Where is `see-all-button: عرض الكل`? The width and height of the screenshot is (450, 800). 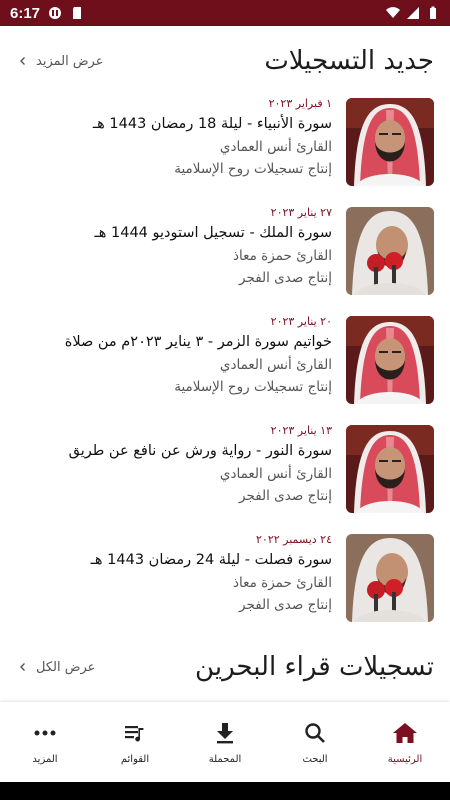 see-all-button: عرض الكل is located at coordinates (56, 667).